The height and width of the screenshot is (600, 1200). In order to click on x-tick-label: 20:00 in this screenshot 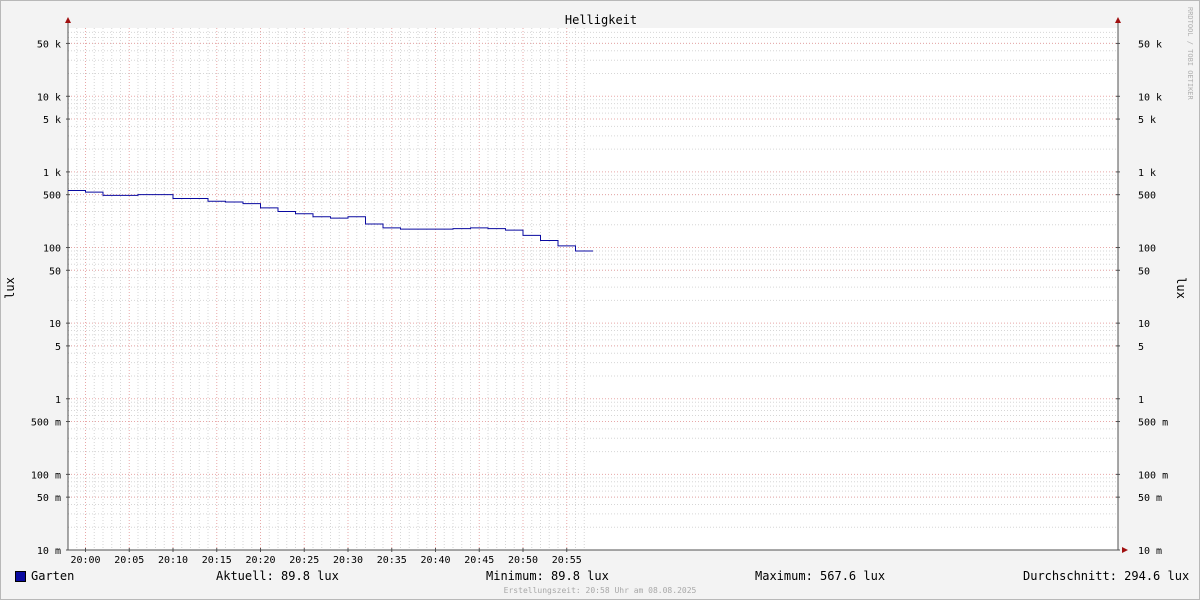, I will do `click(85, 560)`.